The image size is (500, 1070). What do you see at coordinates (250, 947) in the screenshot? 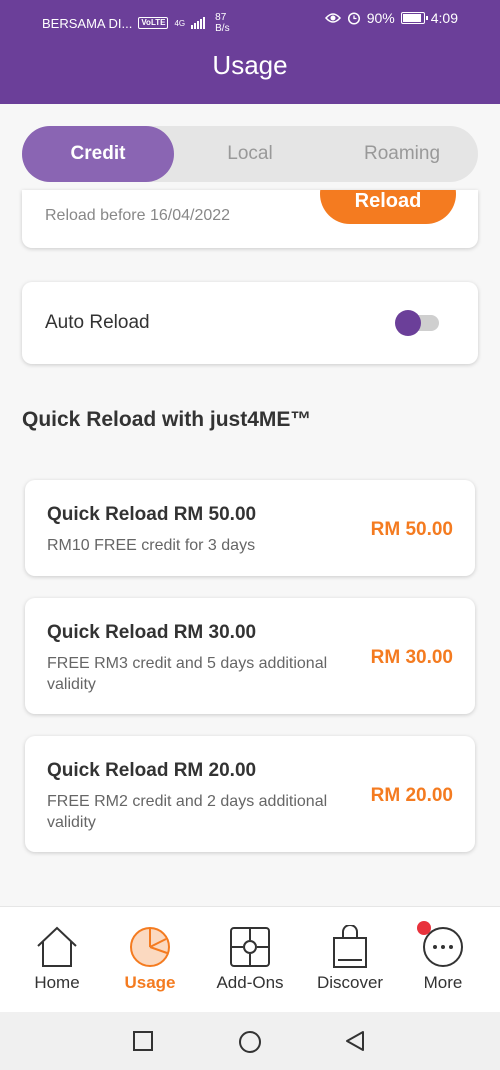
I see `puzzle-icon` at bounding box center [250, 947].